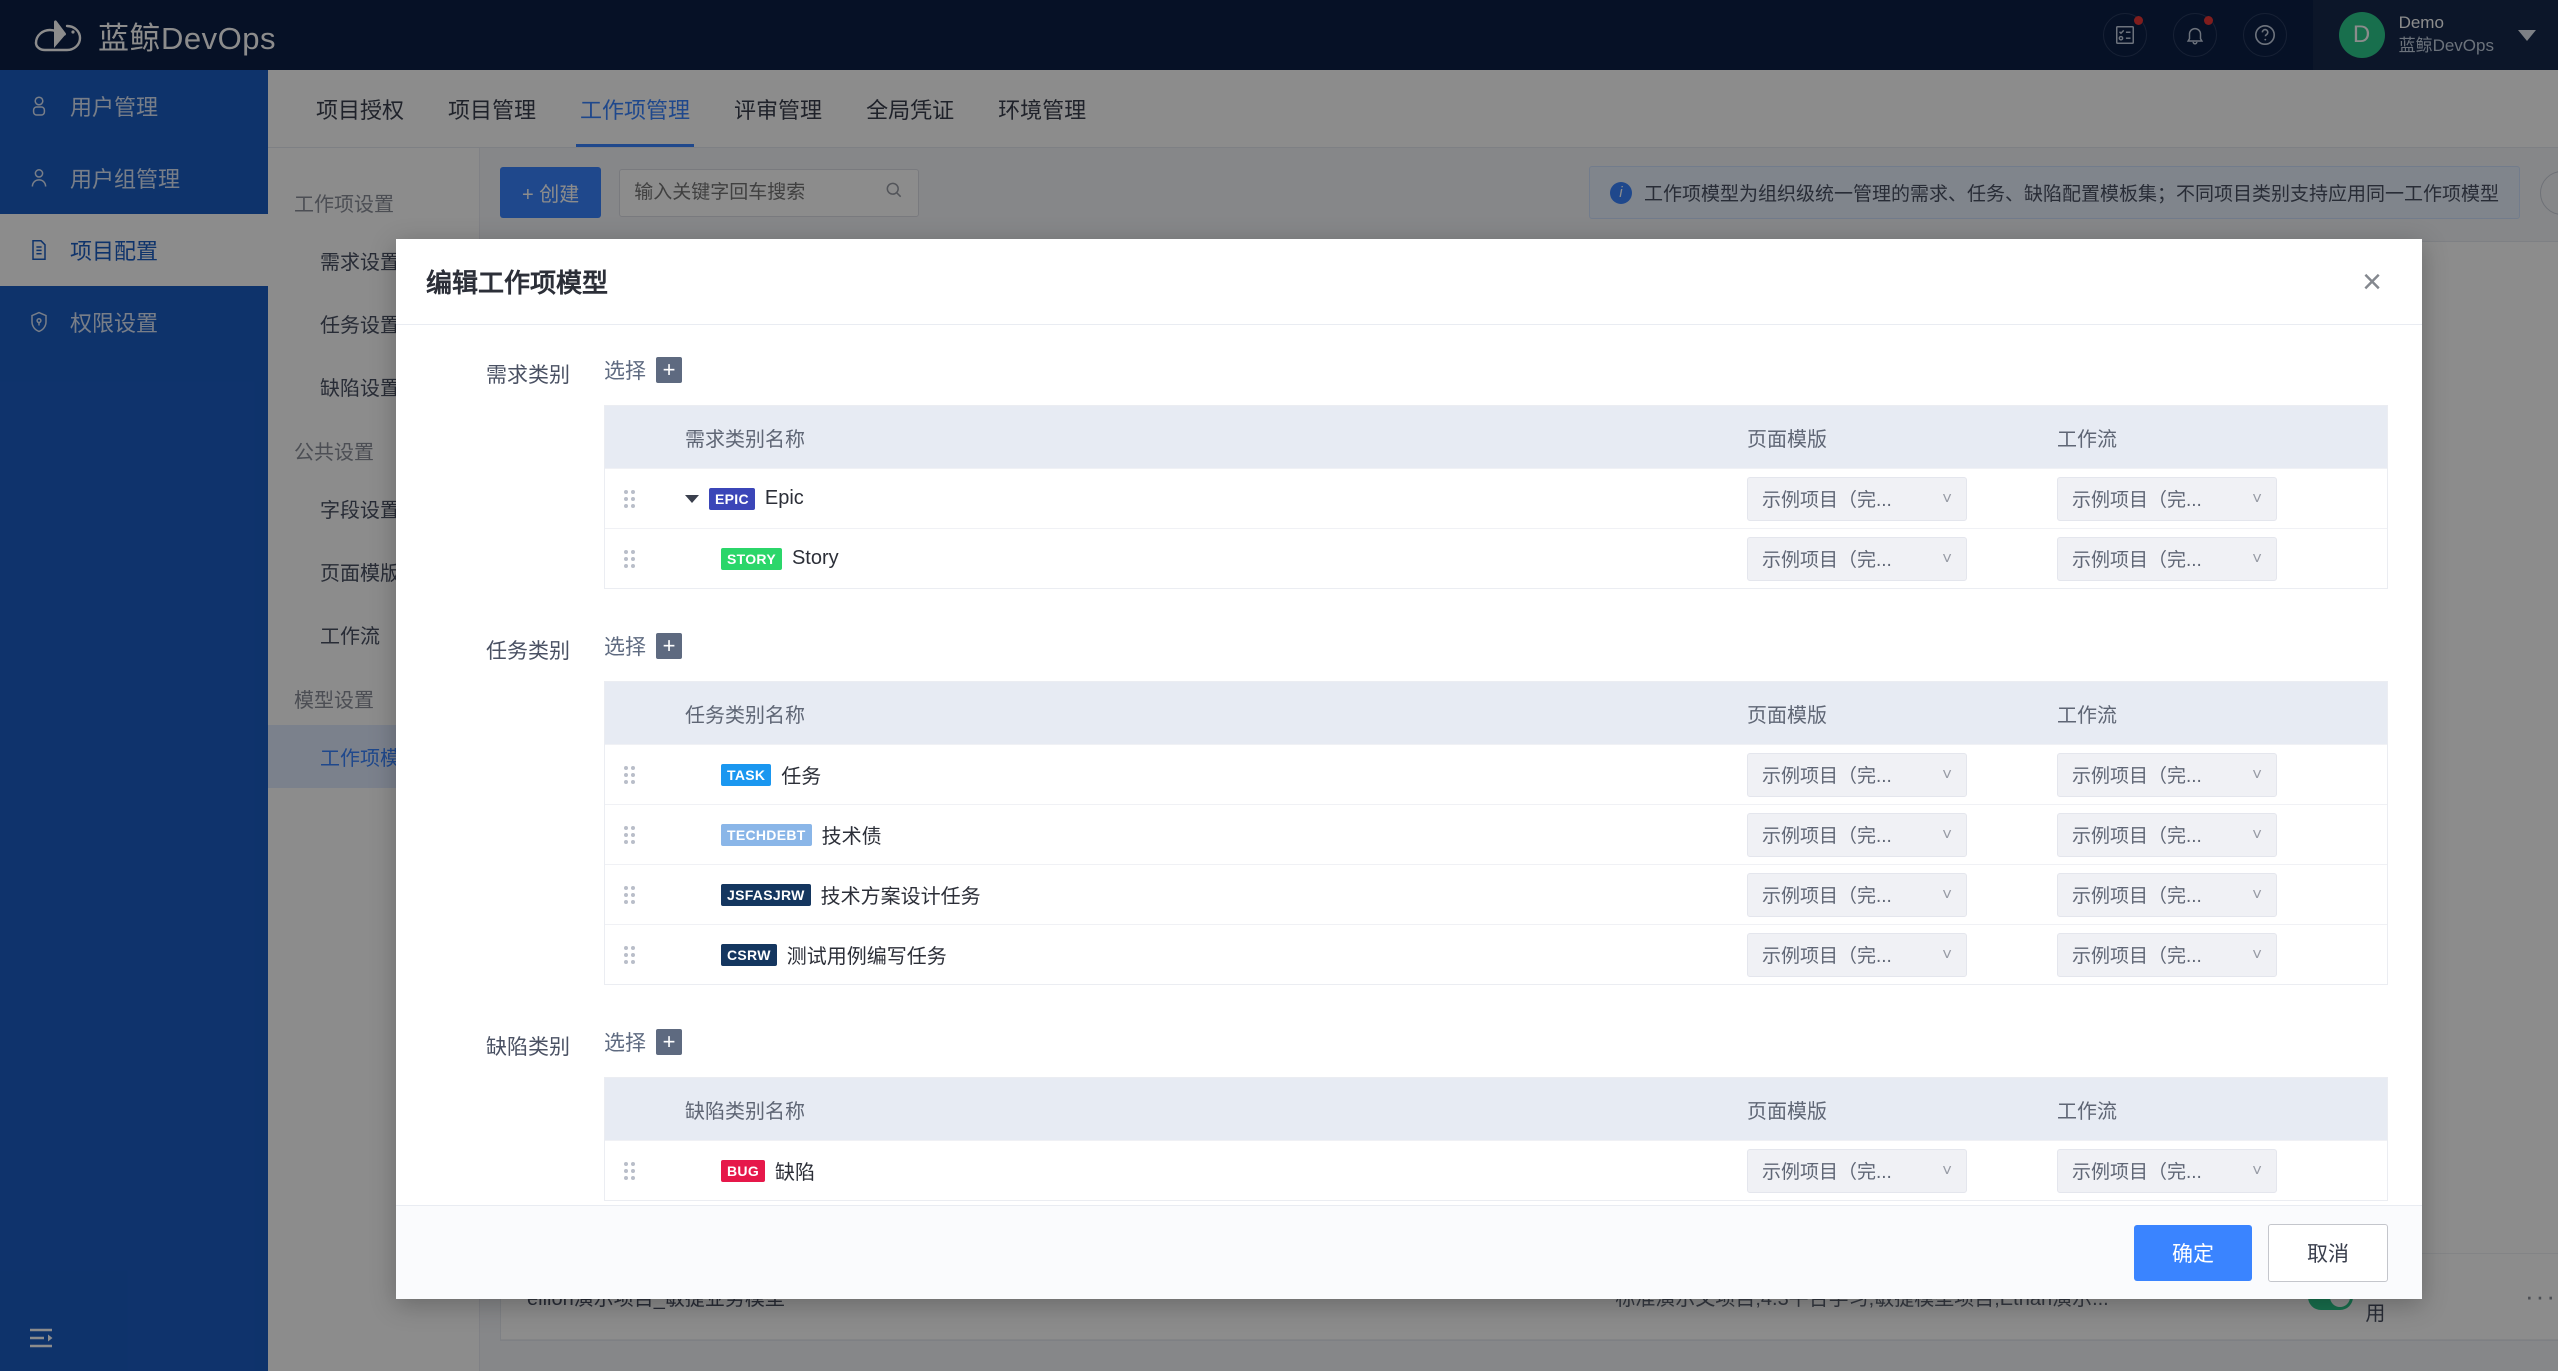 This screenshot has width=2558, height=1371. I want to click on table-row: TASK 任务 示例项目（完... ˅ 示例项目（完... ˅, so click(1496, 774).